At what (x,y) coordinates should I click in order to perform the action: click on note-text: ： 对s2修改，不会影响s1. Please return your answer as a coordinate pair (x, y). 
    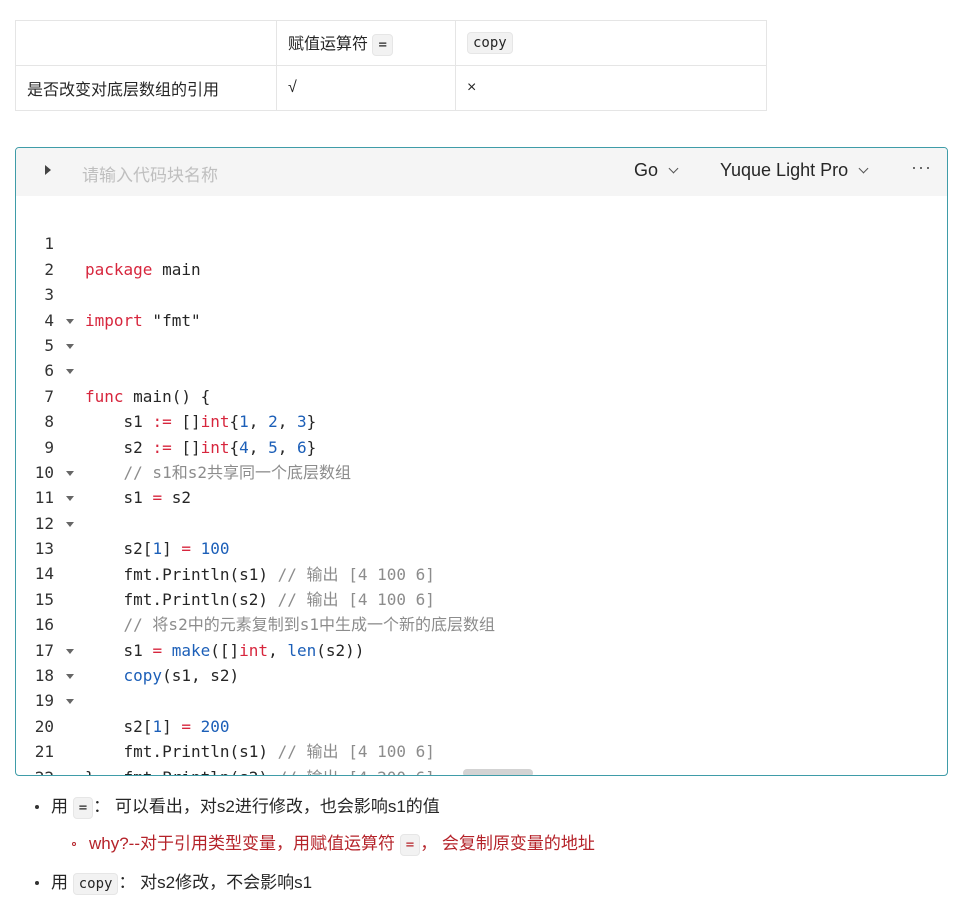
    Looking at the image, I should click on (215, 882).